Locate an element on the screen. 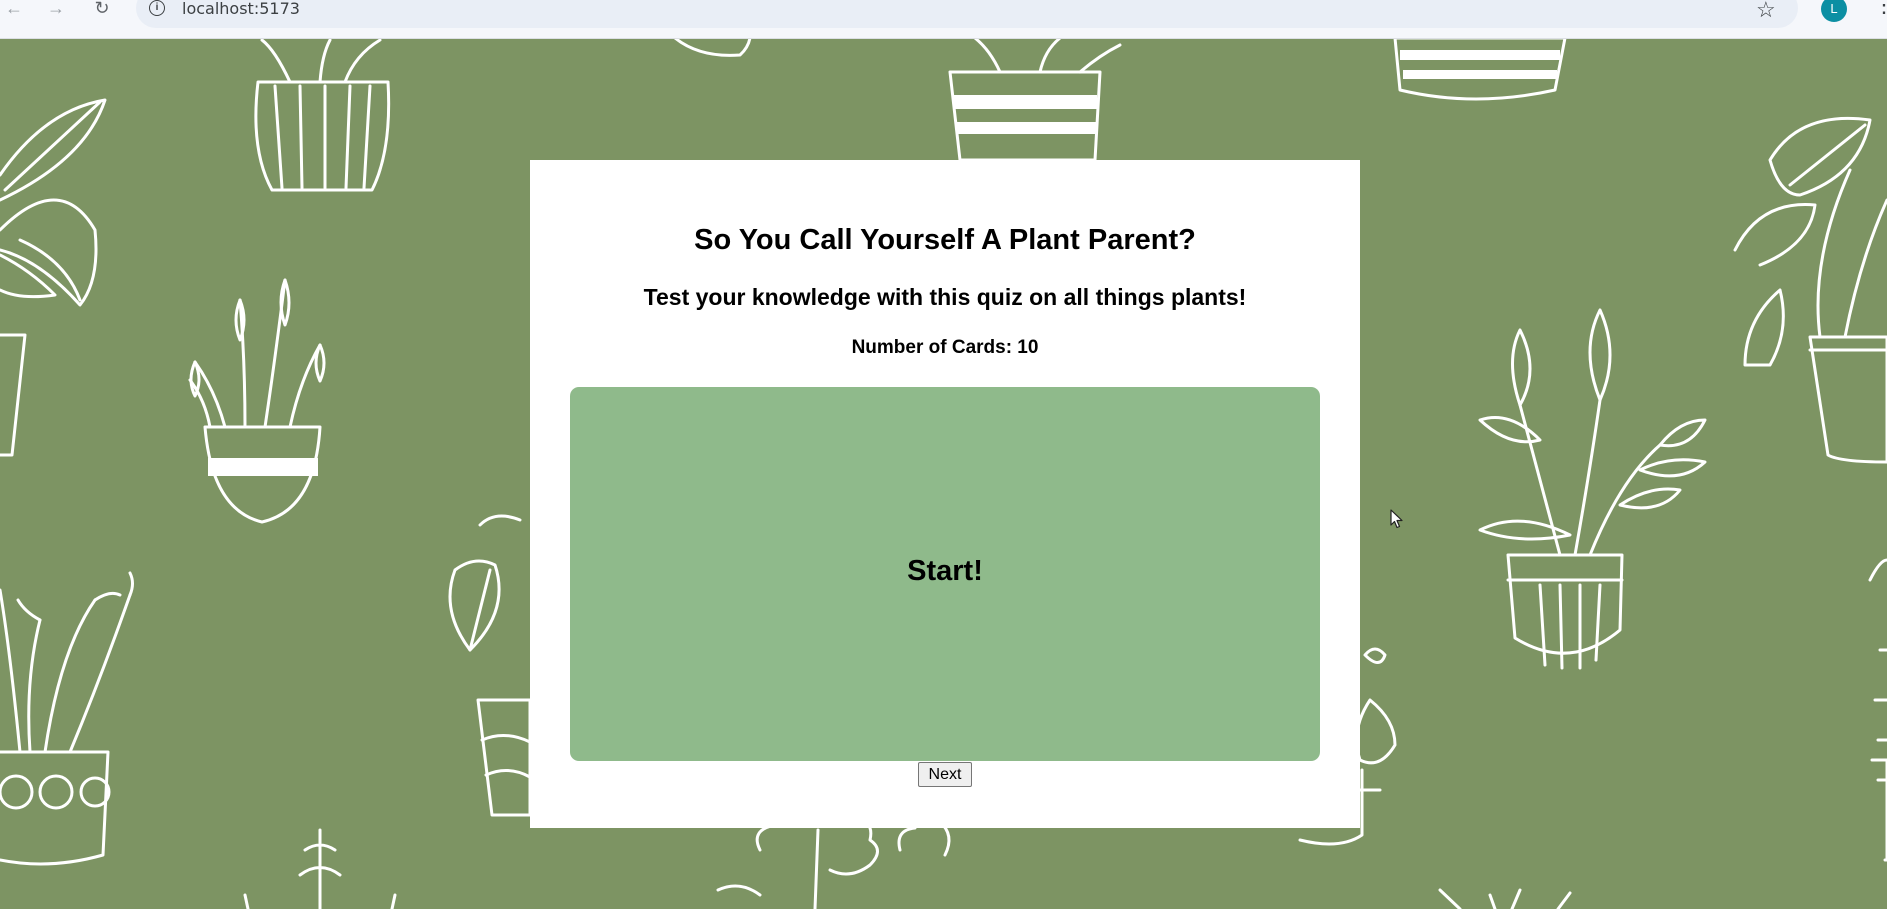 This screenshot has width=1887, height=909. url-text: localhost:5173 is located at coordinates (241, 9).